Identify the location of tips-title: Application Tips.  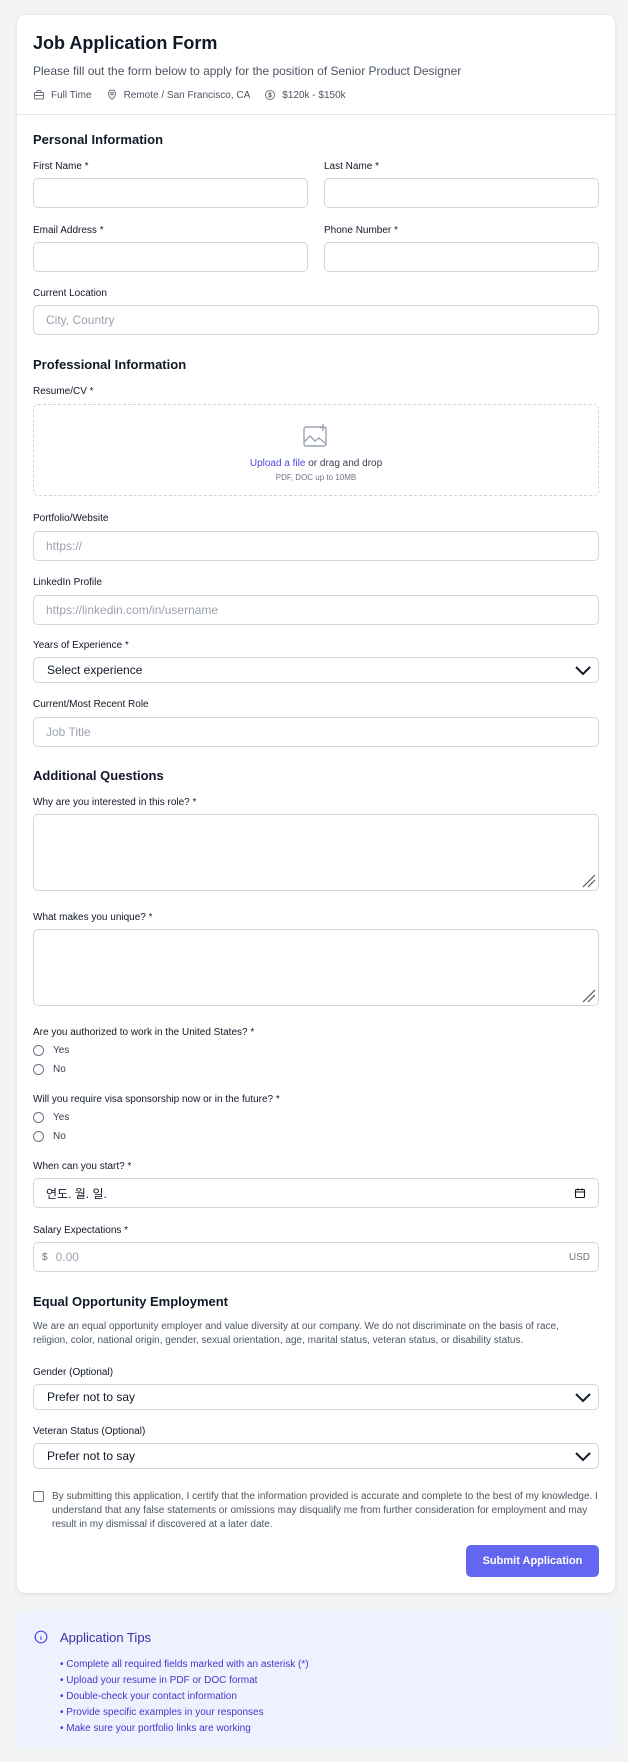
(106, 1637).